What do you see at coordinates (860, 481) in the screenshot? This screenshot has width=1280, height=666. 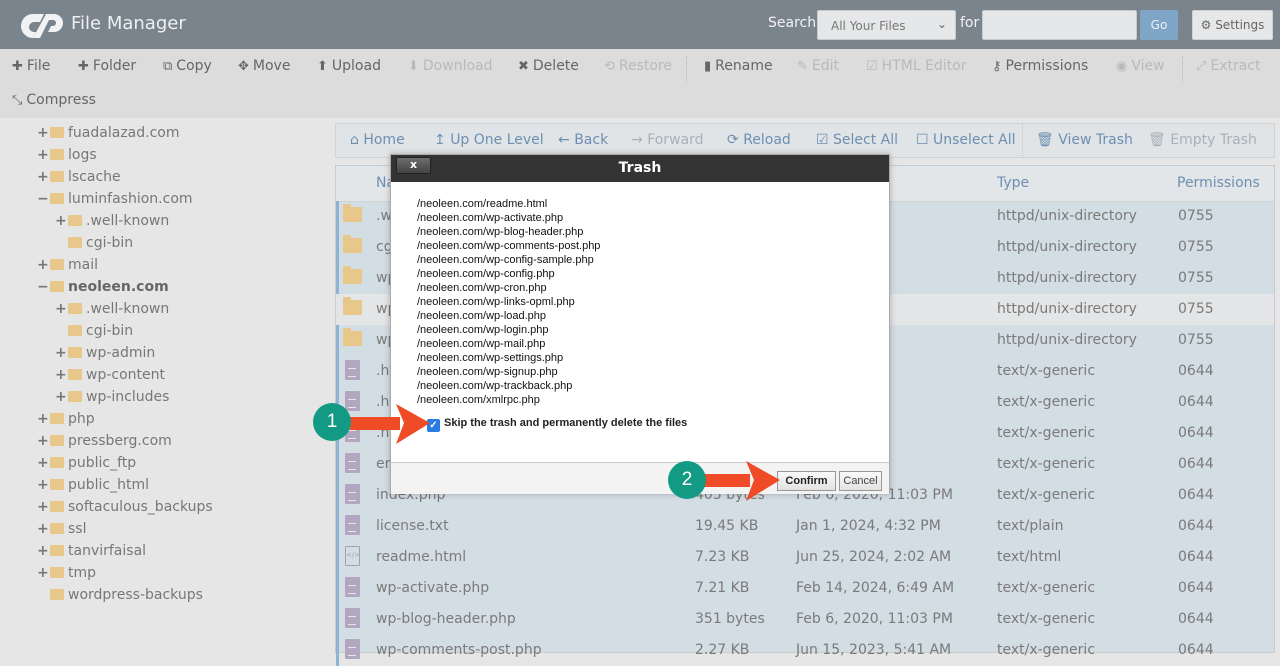 I see `cancel-button: Cancel` at bounding box center [860, 481].